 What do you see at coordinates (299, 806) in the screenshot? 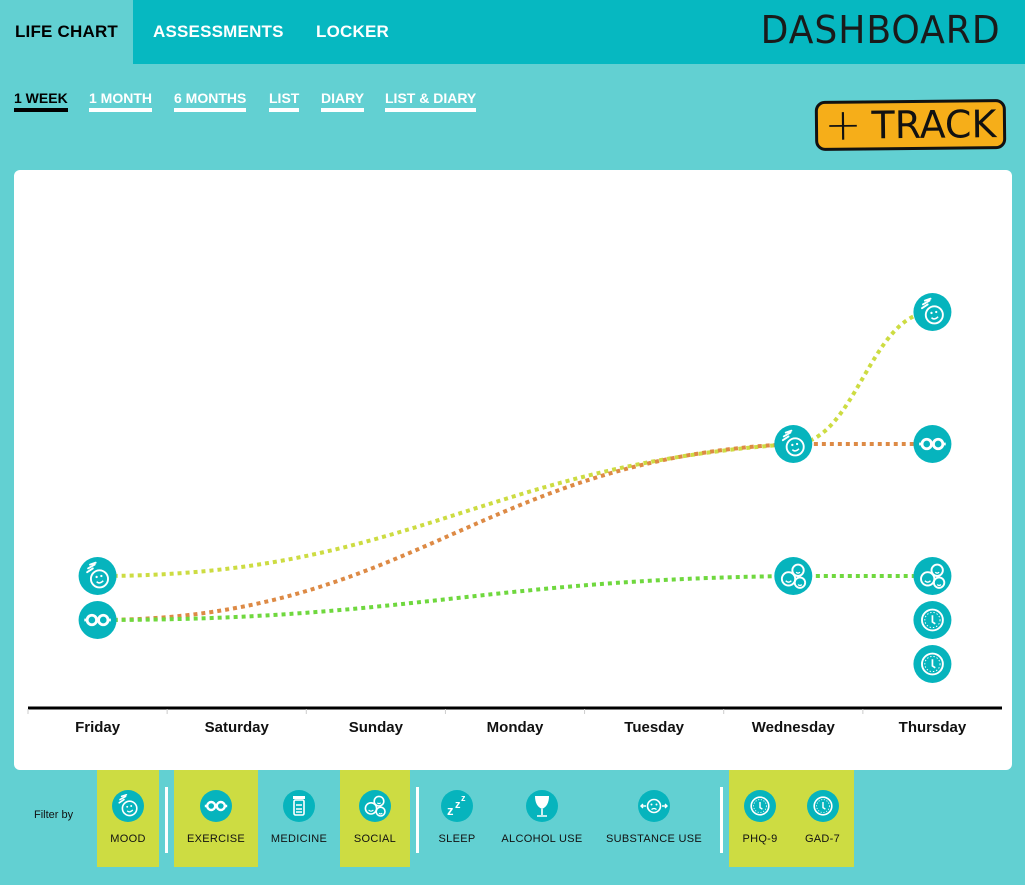
I see `medicine-icon` at bounding box center [299, 806].